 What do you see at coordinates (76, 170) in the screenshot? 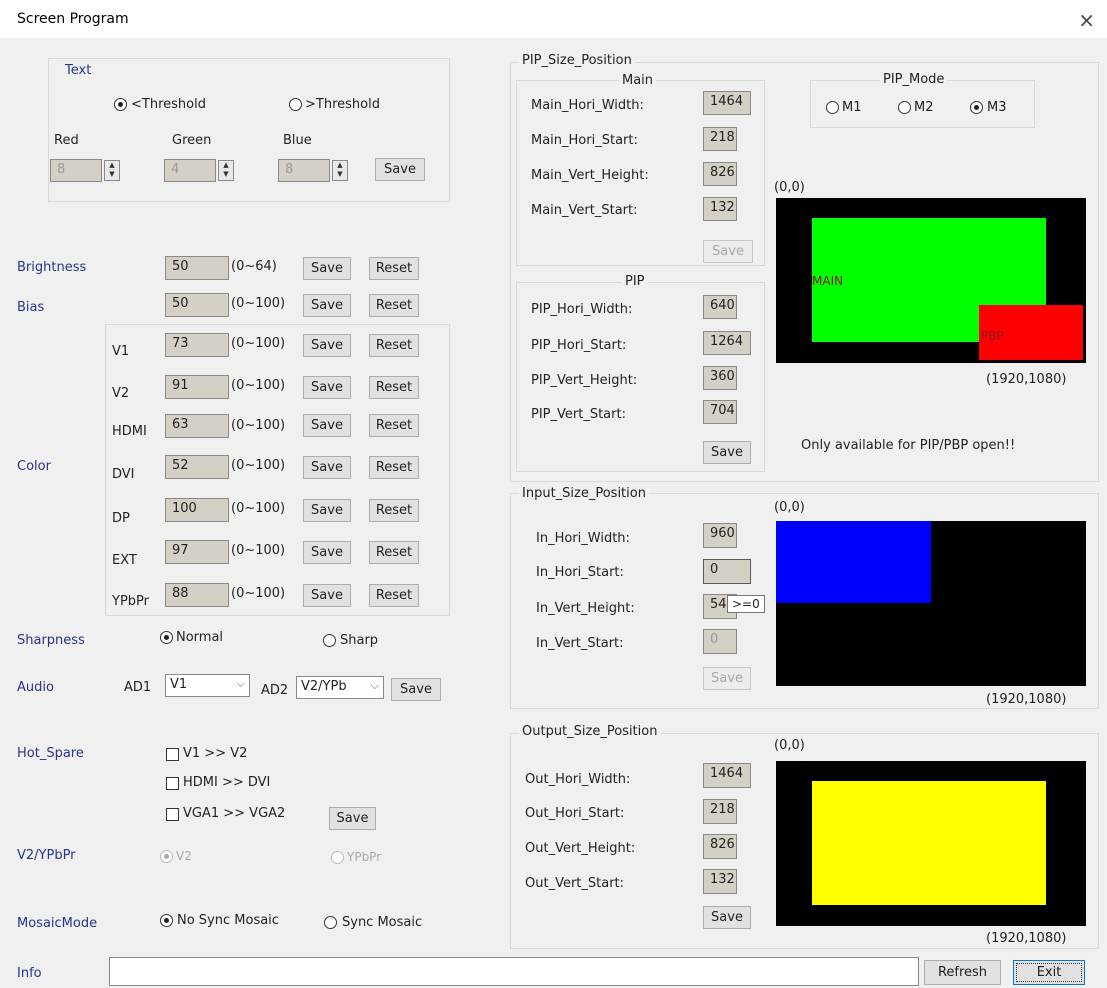
I see `red-value-field: 8` at bounding box center [76, 170].